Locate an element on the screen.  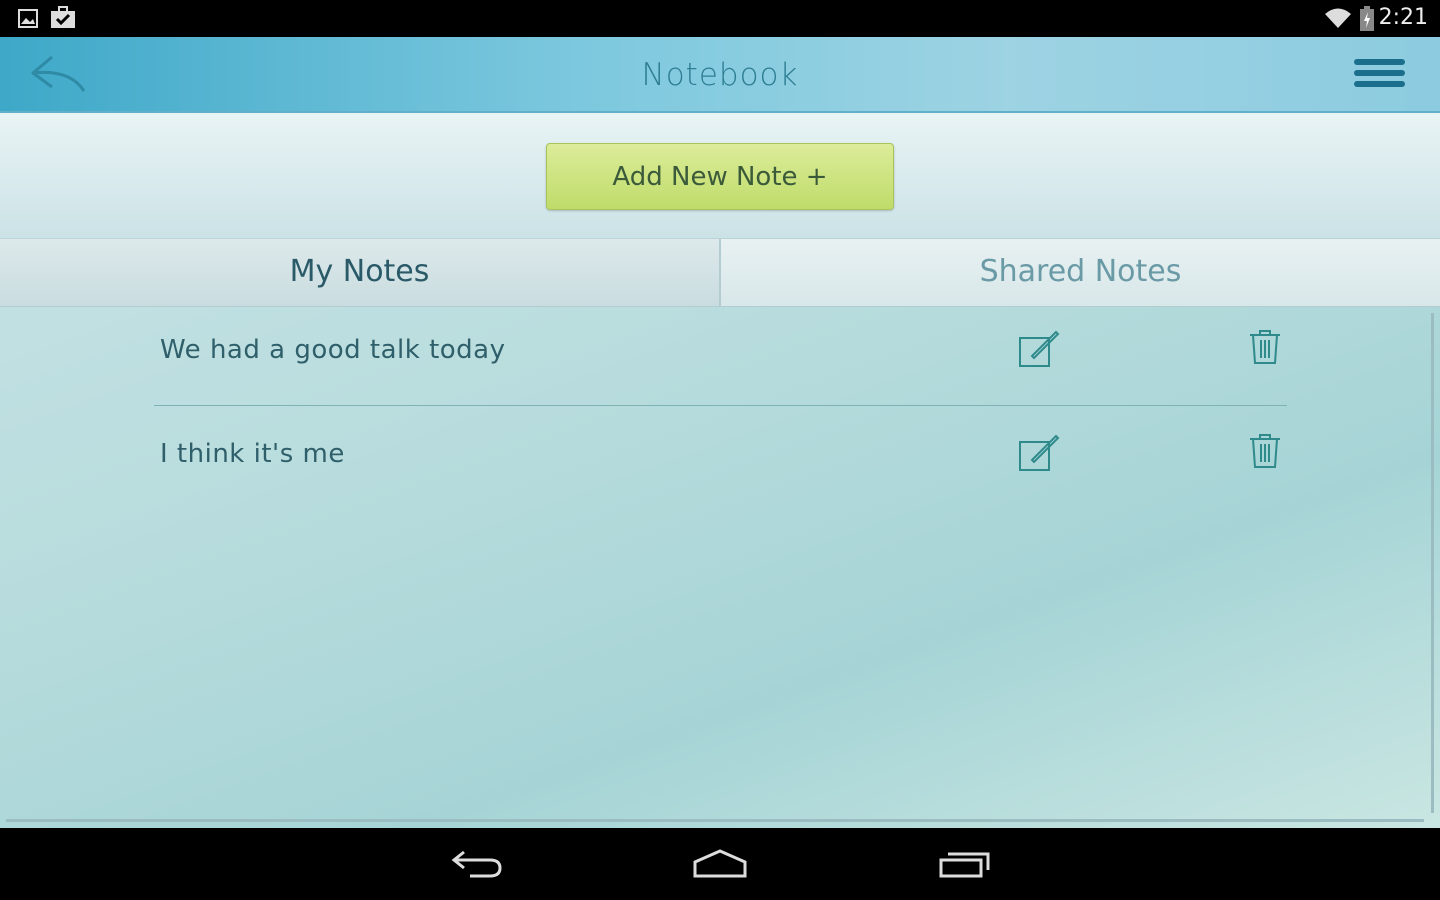
navigation-bar is located at coordinates (720, 864).